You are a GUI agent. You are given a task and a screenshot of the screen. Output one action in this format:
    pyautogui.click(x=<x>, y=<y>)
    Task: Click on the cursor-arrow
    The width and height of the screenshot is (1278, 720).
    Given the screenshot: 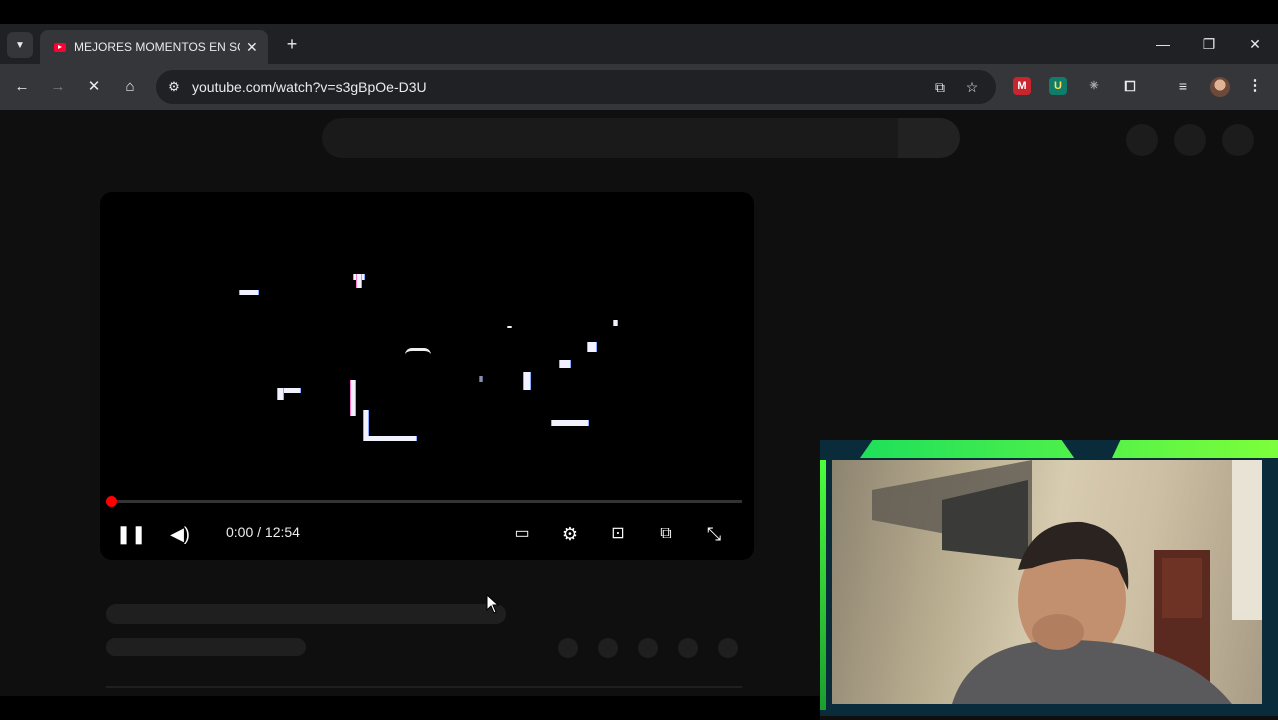 What is the action you would take?
    pyautogui.click(x=493, y=604)
    